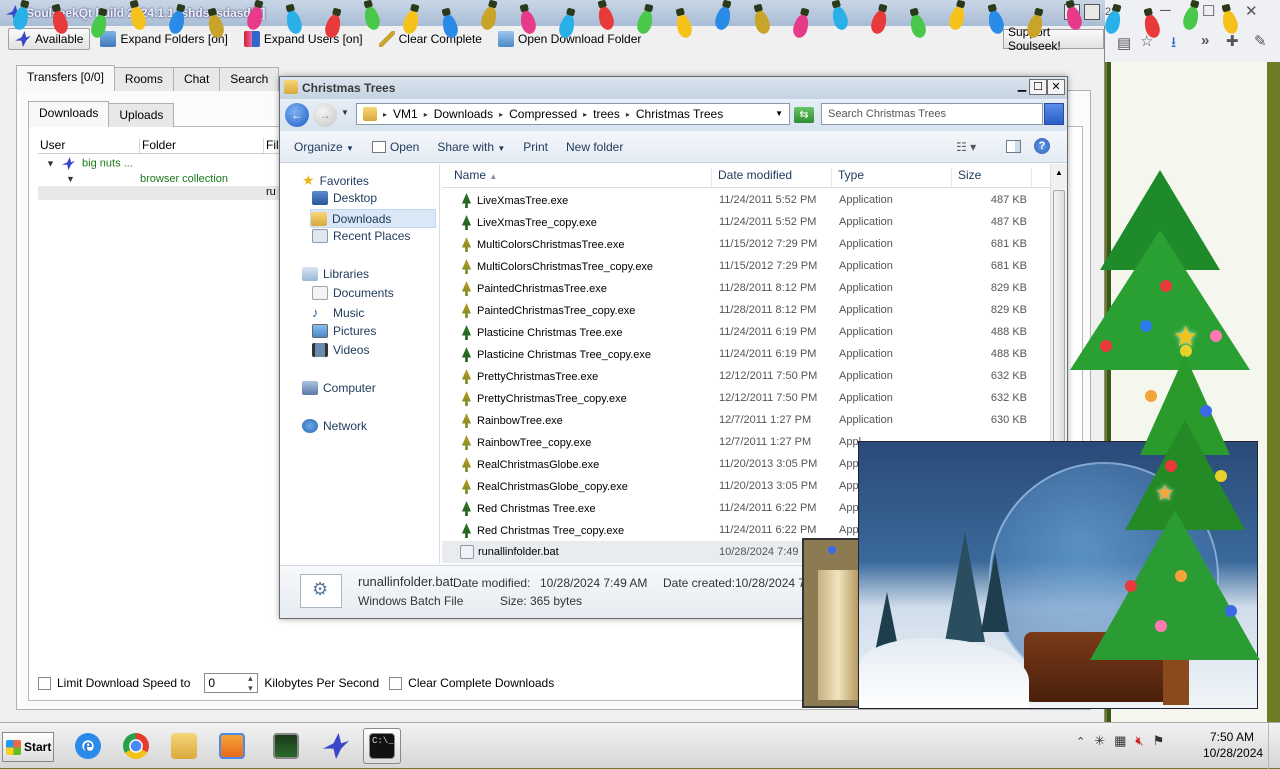  What do you see at coordinates (1053, 39) in the screenshot?
I see `support-soulseek-button: Support Soulseek!` at bounding box center [1053, 39].